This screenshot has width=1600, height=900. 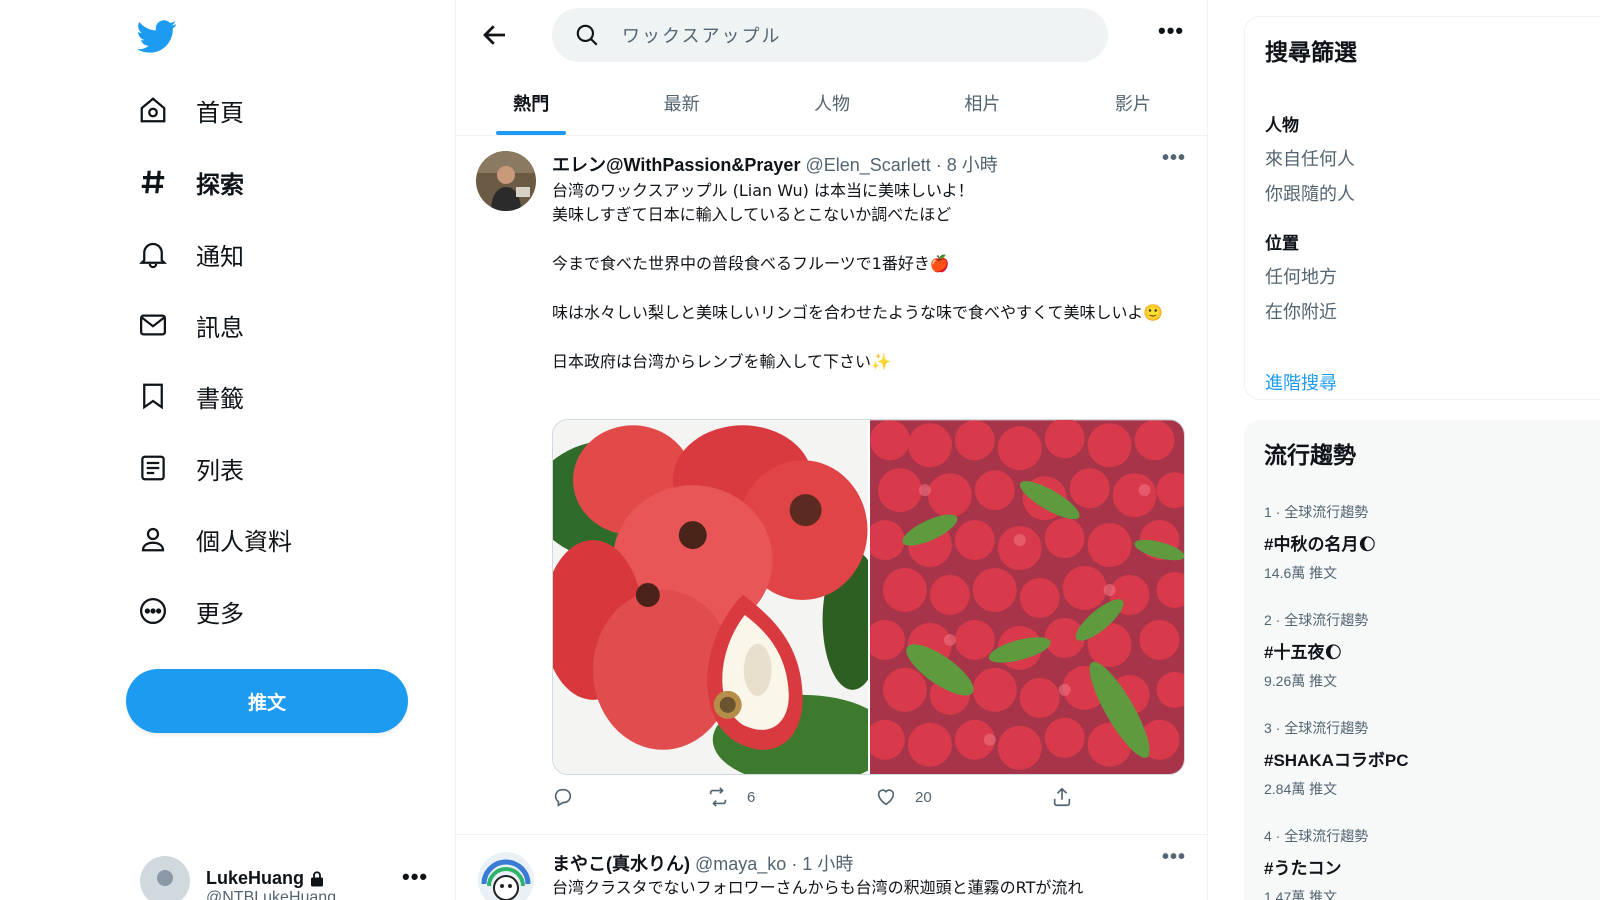 What do you see at coordinates (1311, 52) in the screenshot?
I see `filters-title: 搜尋篩選` at bounding box center [1311, 52].